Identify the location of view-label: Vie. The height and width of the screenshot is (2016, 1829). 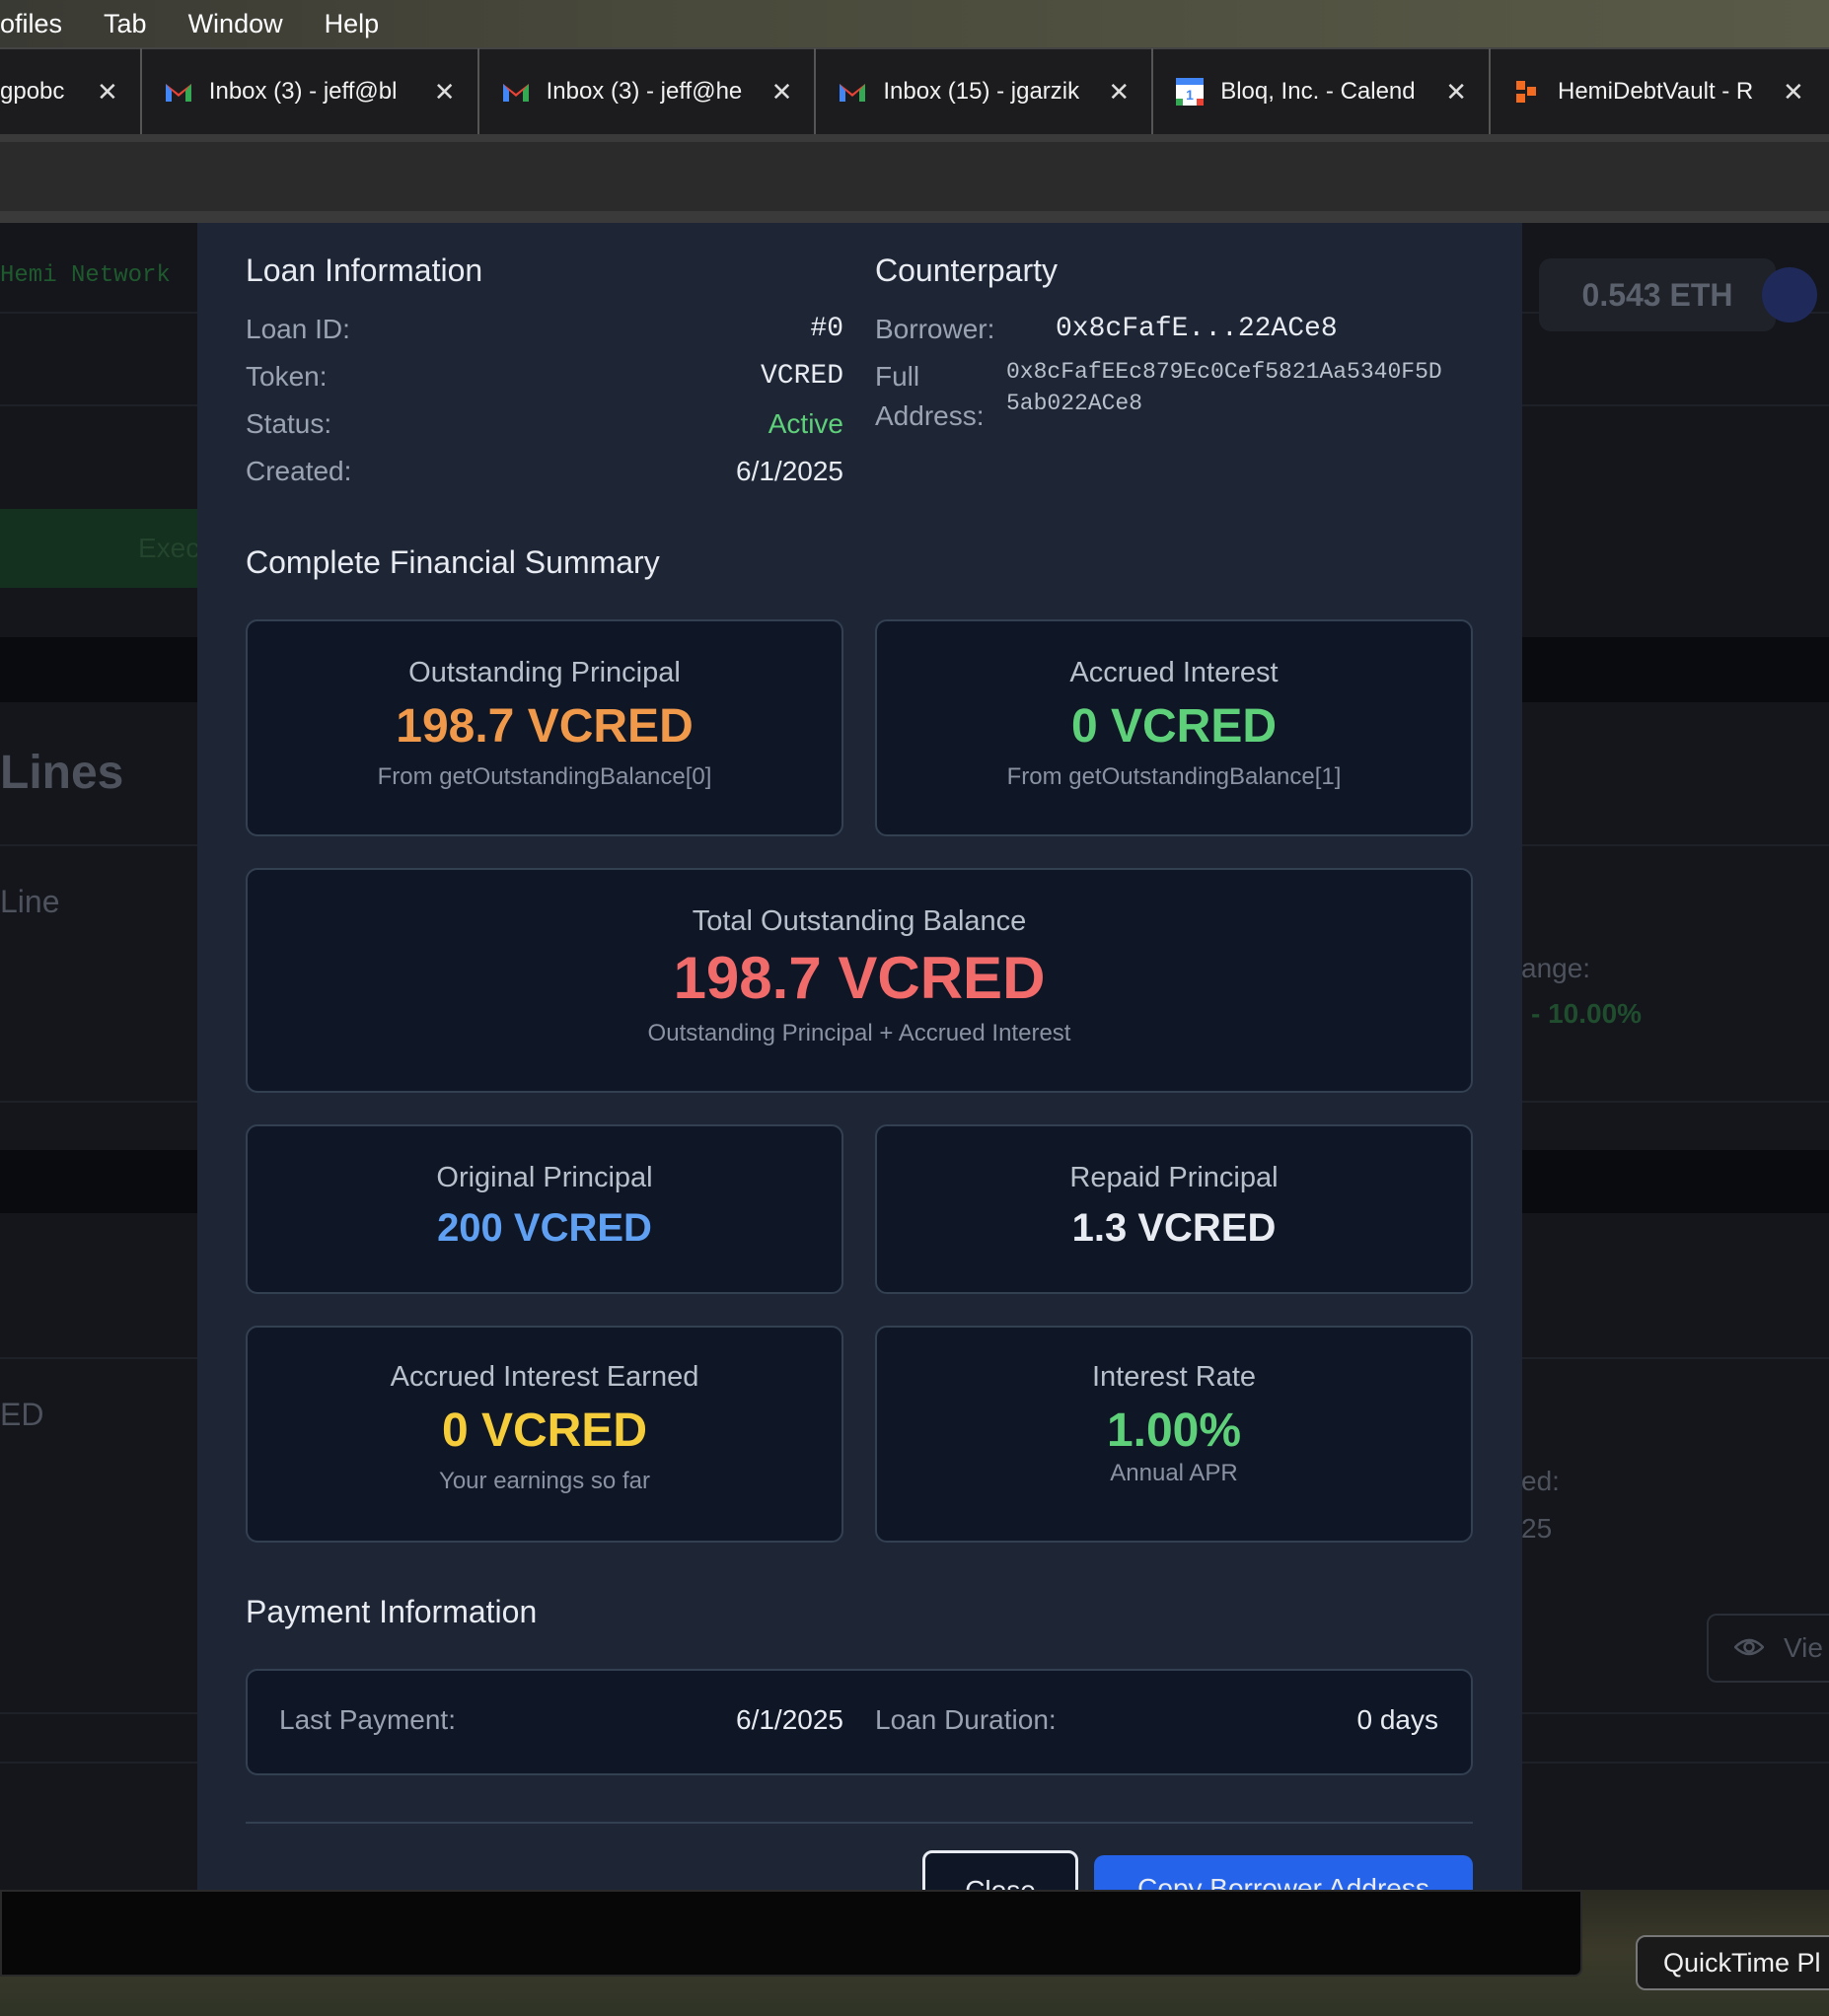
(1804, 1647).